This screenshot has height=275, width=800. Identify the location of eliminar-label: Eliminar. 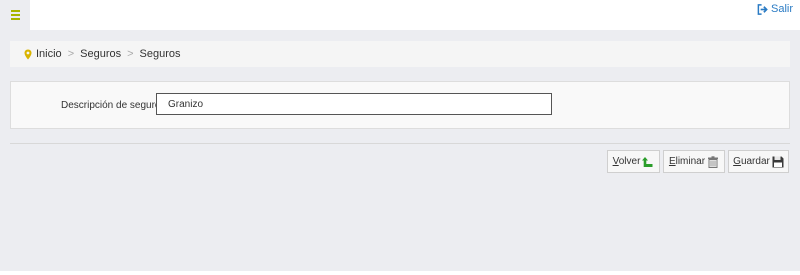
(687, 161).